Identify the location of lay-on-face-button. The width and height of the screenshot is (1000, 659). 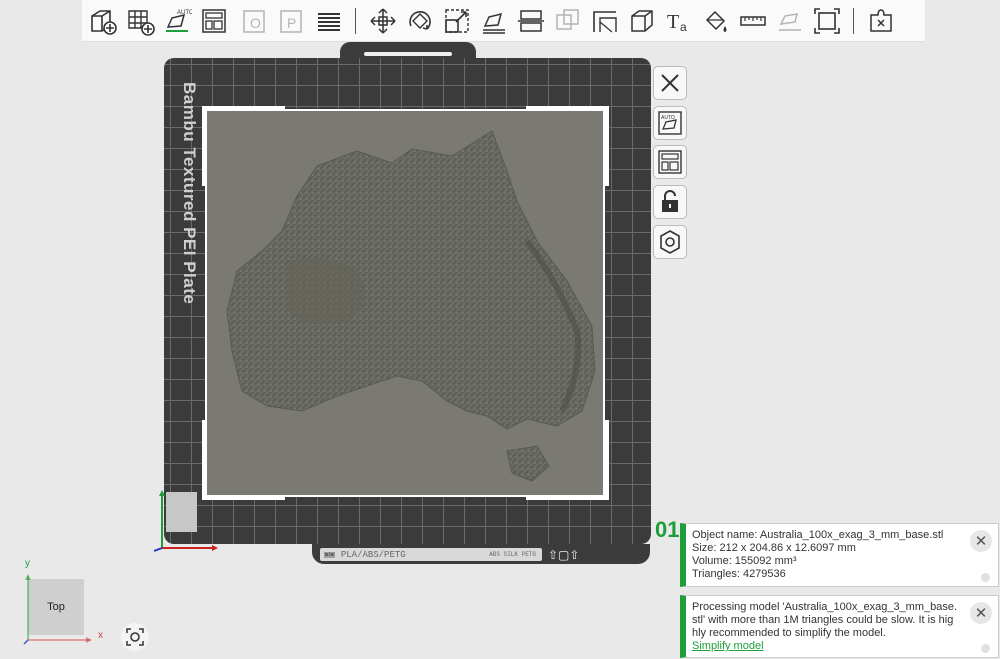
(493, 21).